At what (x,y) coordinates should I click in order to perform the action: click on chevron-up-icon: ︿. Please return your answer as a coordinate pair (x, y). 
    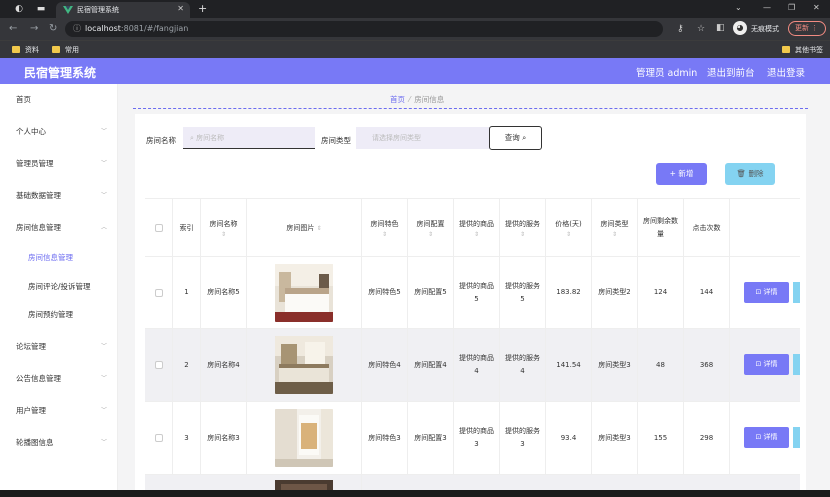
    Looking at the image, I should click on (104, 227).